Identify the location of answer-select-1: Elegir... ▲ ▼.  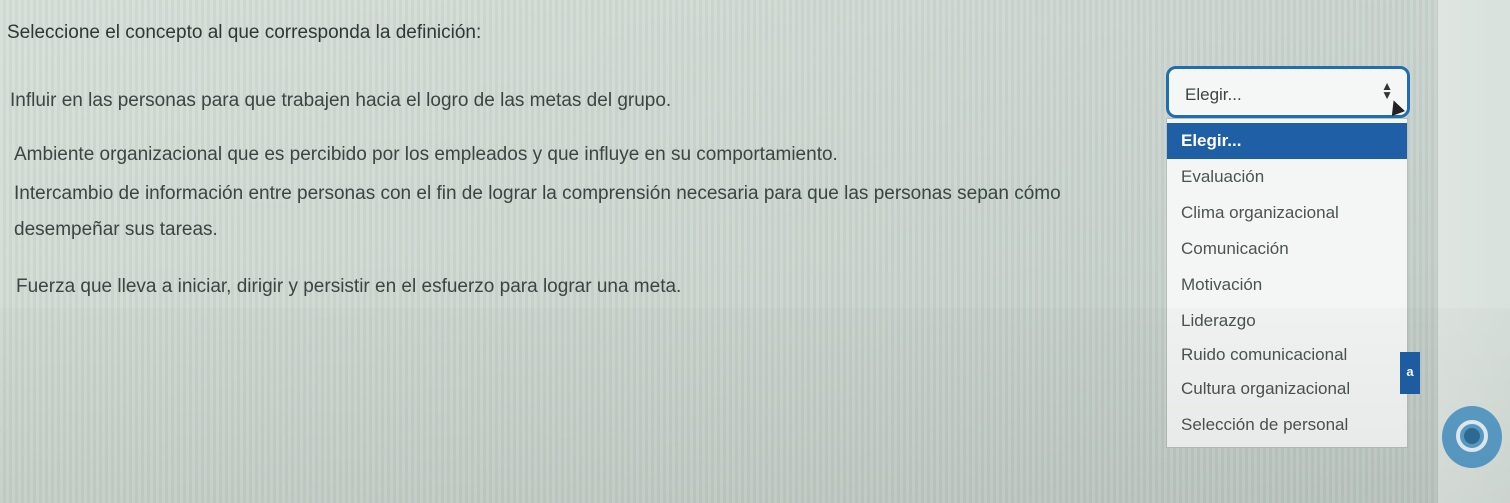
(1288, 92).